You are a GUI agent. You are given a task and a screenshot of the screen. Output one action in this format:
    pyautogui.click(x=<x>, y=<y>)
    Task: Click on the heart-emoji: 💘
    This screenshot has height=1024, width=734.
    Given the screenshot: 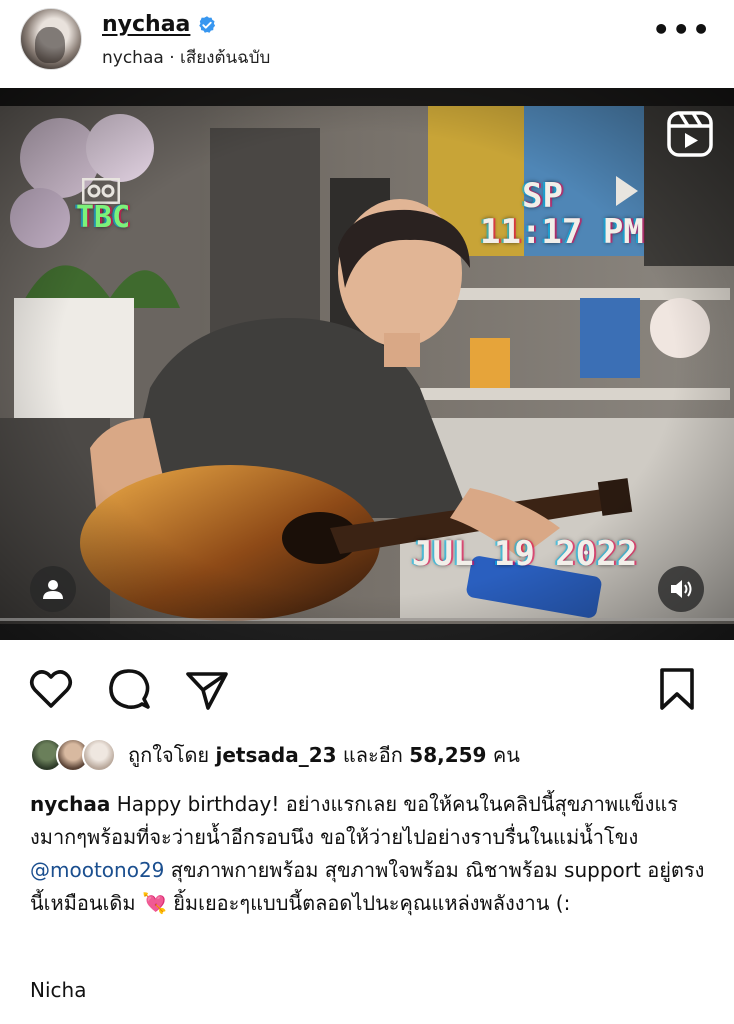 What is the action you would take?
    pyautogui.click(x=154, y=903)
    